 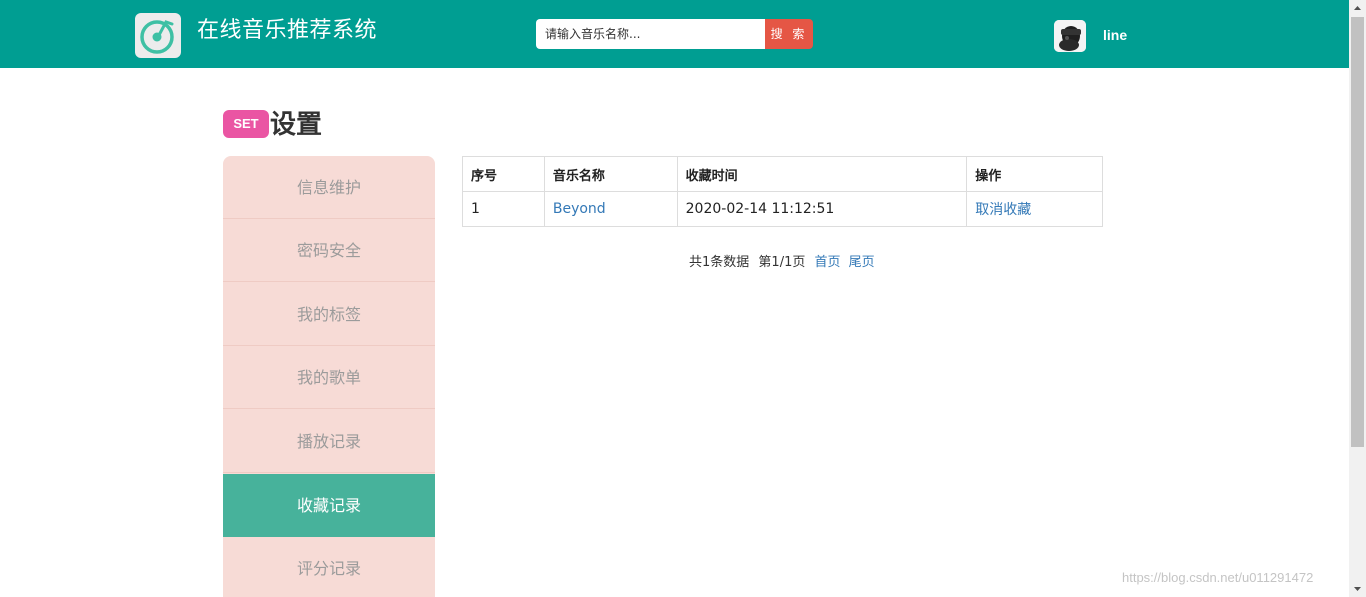 I want to click on column-header-action: 操作, so click(x=1034, y=174).